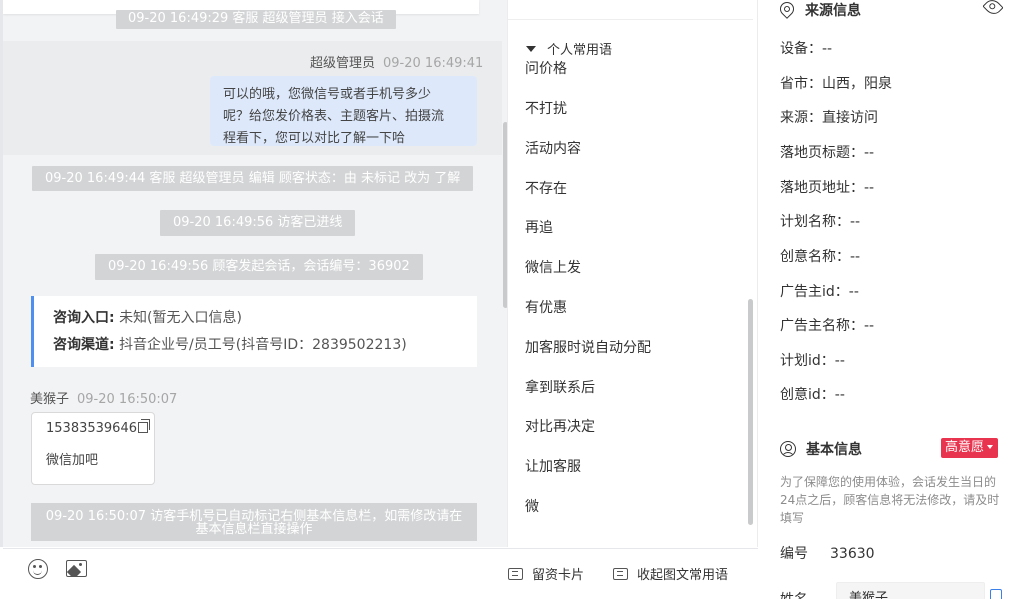 Image resolution: width=1024 pixels, height=599 pixels. What do you see at coordinates (560, 426) in the screenshot?
I see `phrase-item: 对比再决定` at bounding box center [560, 426].